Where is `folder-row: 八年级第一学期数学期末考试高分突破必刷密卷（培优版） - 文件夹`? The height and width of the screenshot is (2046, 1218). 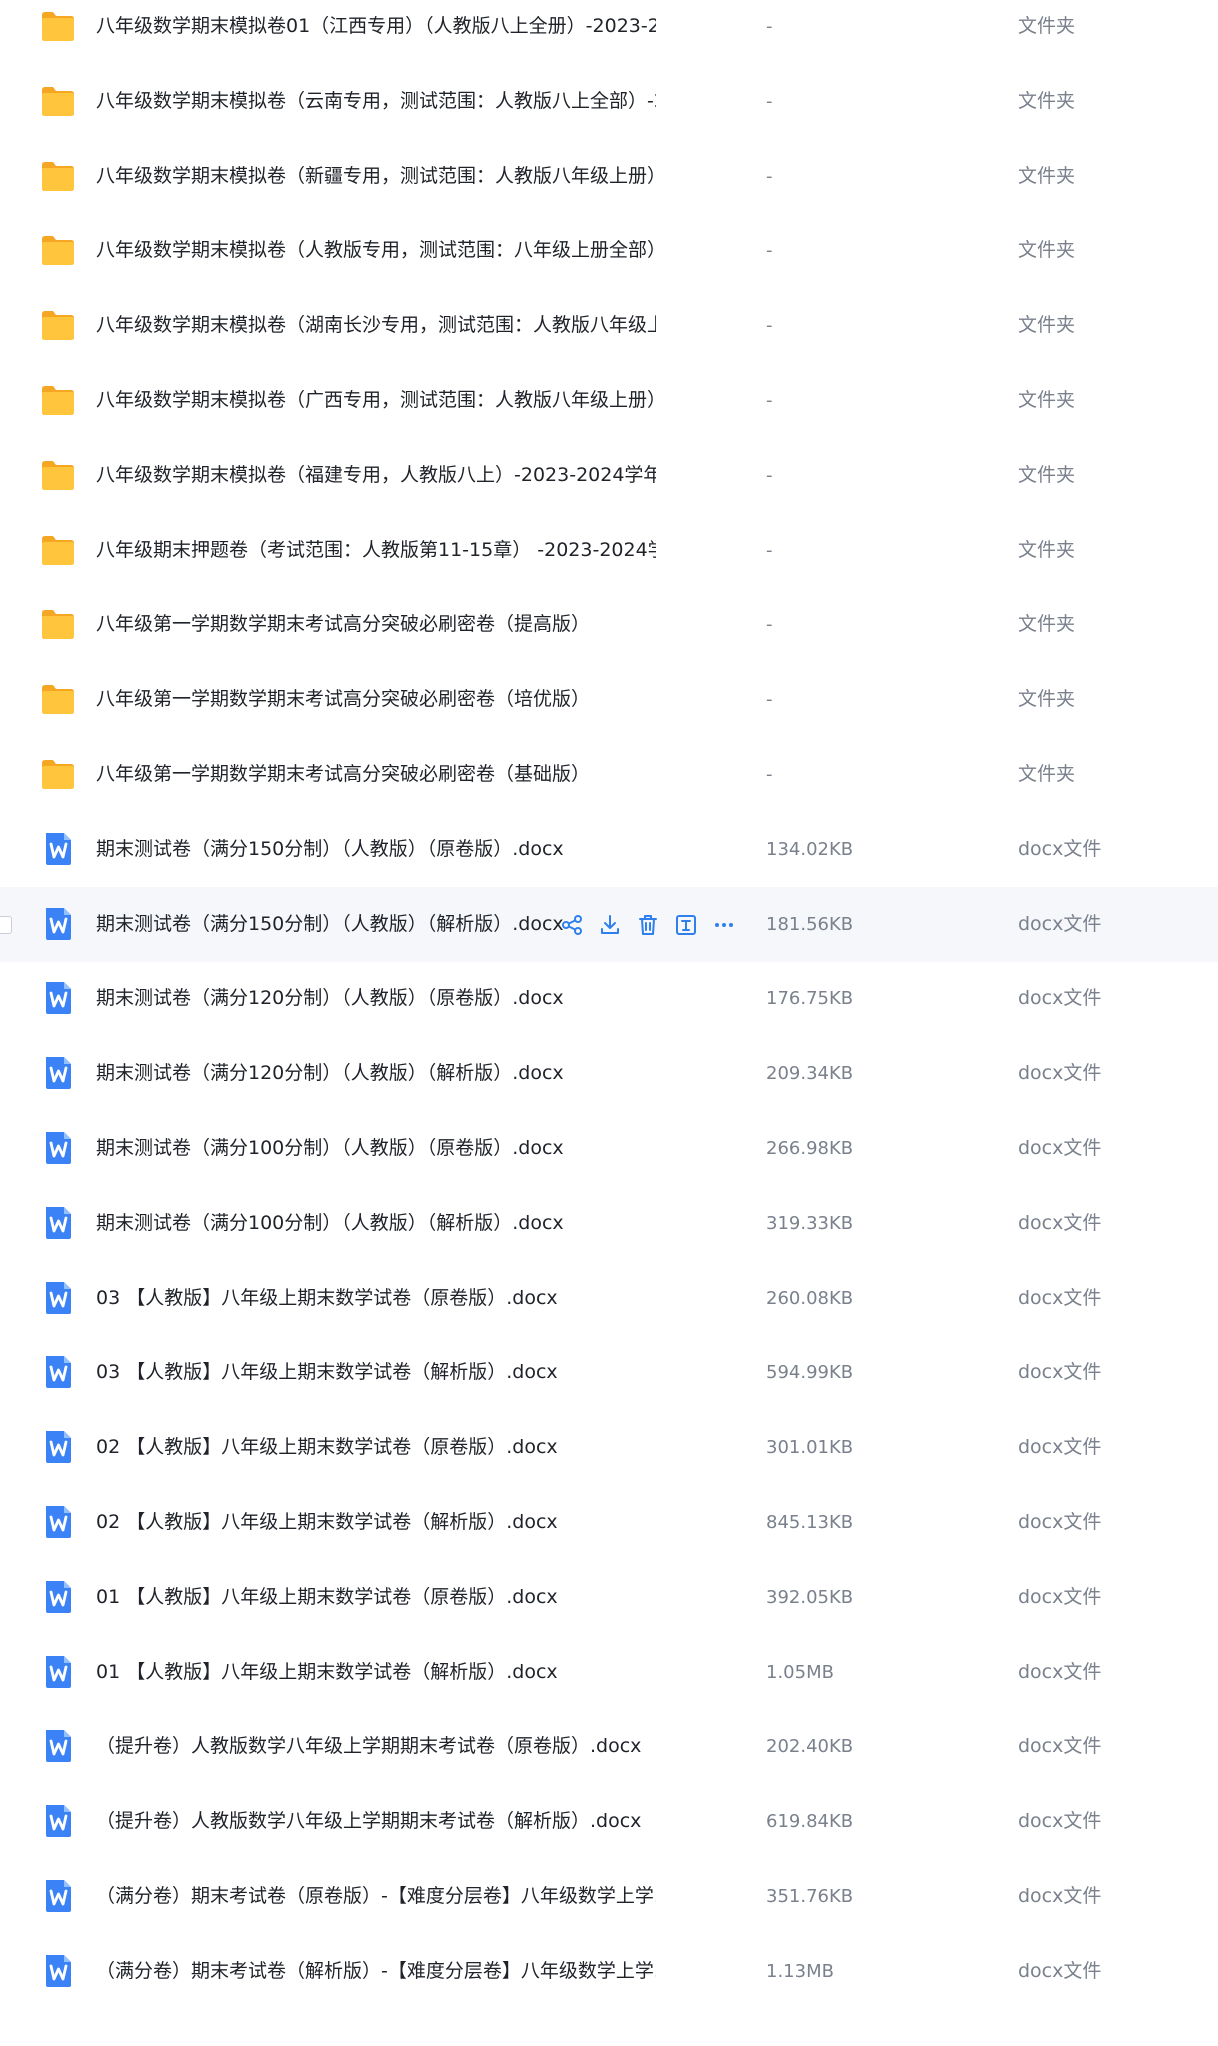 folder-row: 八年级第一学期数学期末考试高分突破必刷密卷（培优版） - 文件夹 is located at coordinates (609, 699).